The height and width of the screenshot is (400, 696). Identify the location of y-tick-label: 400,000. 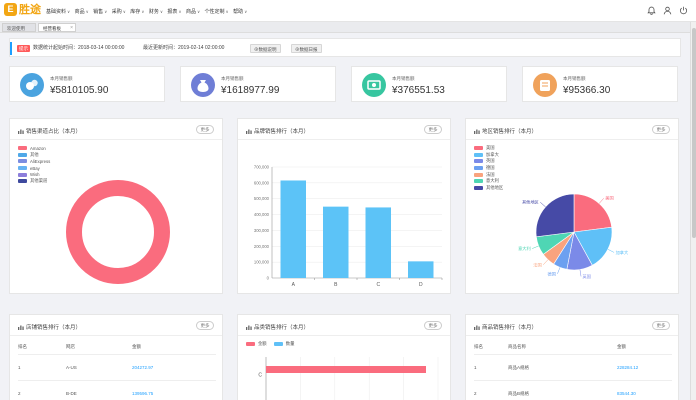
(262, 214).